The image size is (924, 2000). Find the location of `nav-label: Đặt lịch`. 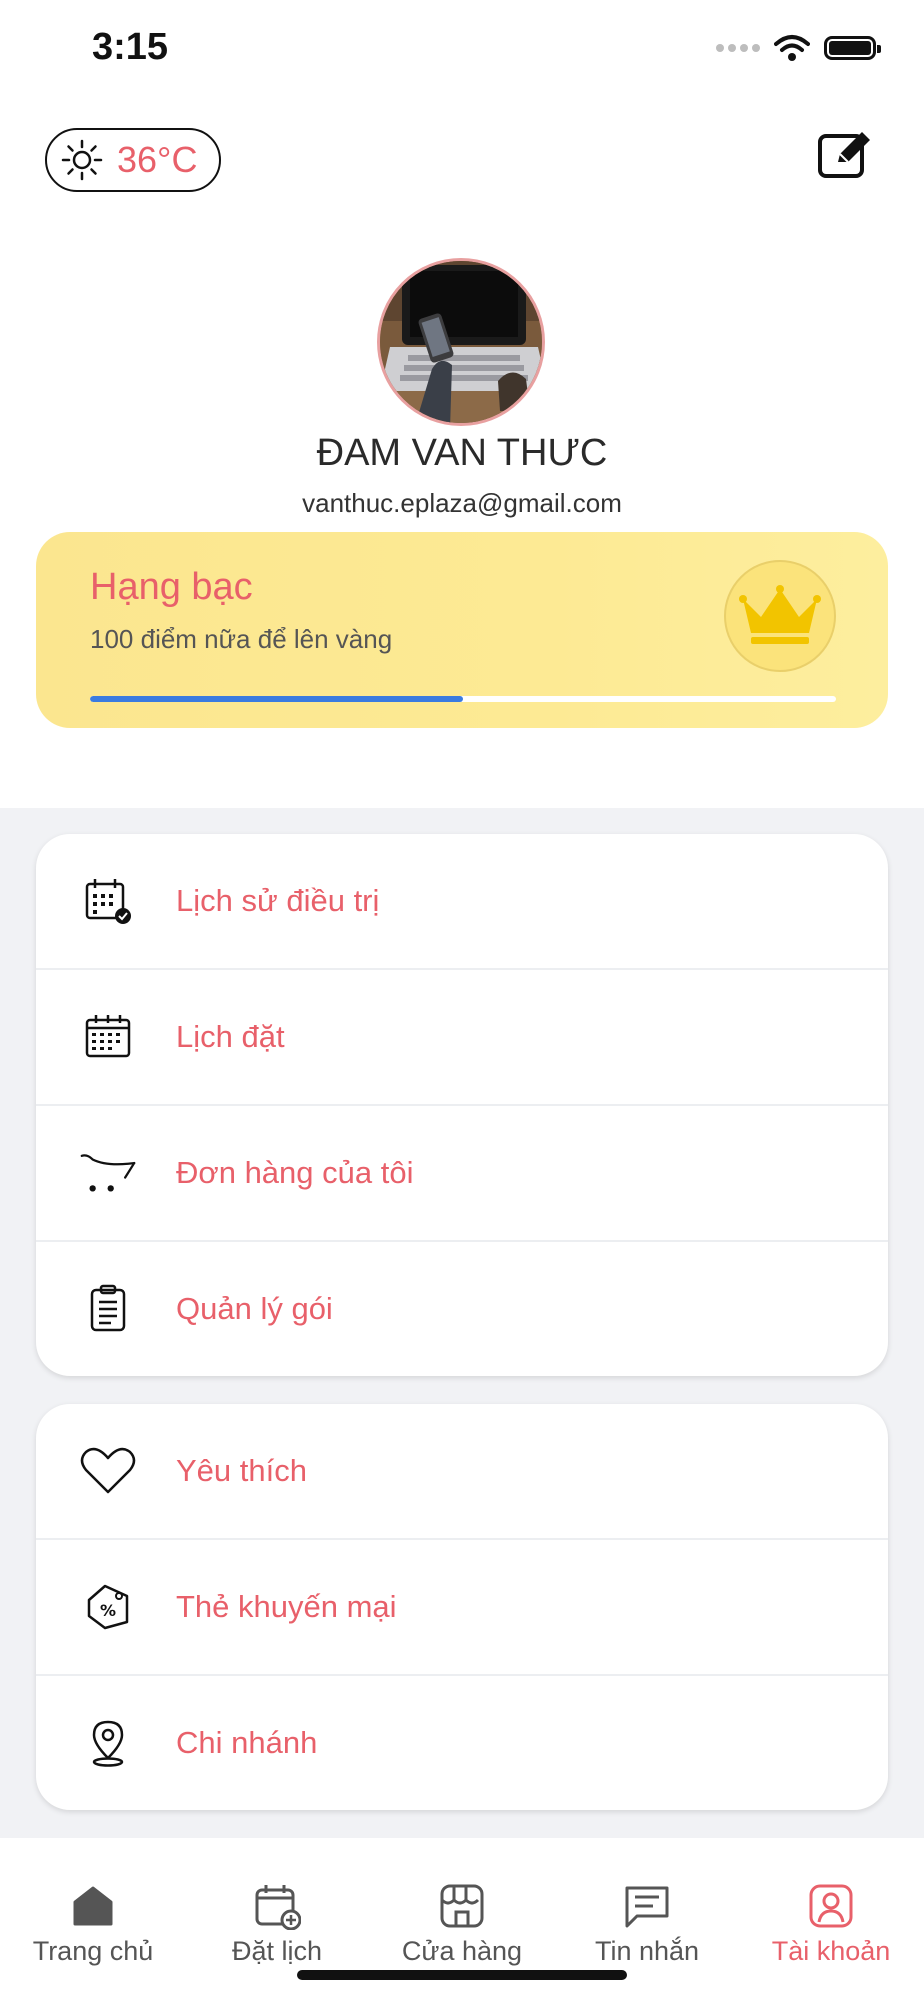

nav-label: Đặt lịch is located at coordinates (277, 1951).